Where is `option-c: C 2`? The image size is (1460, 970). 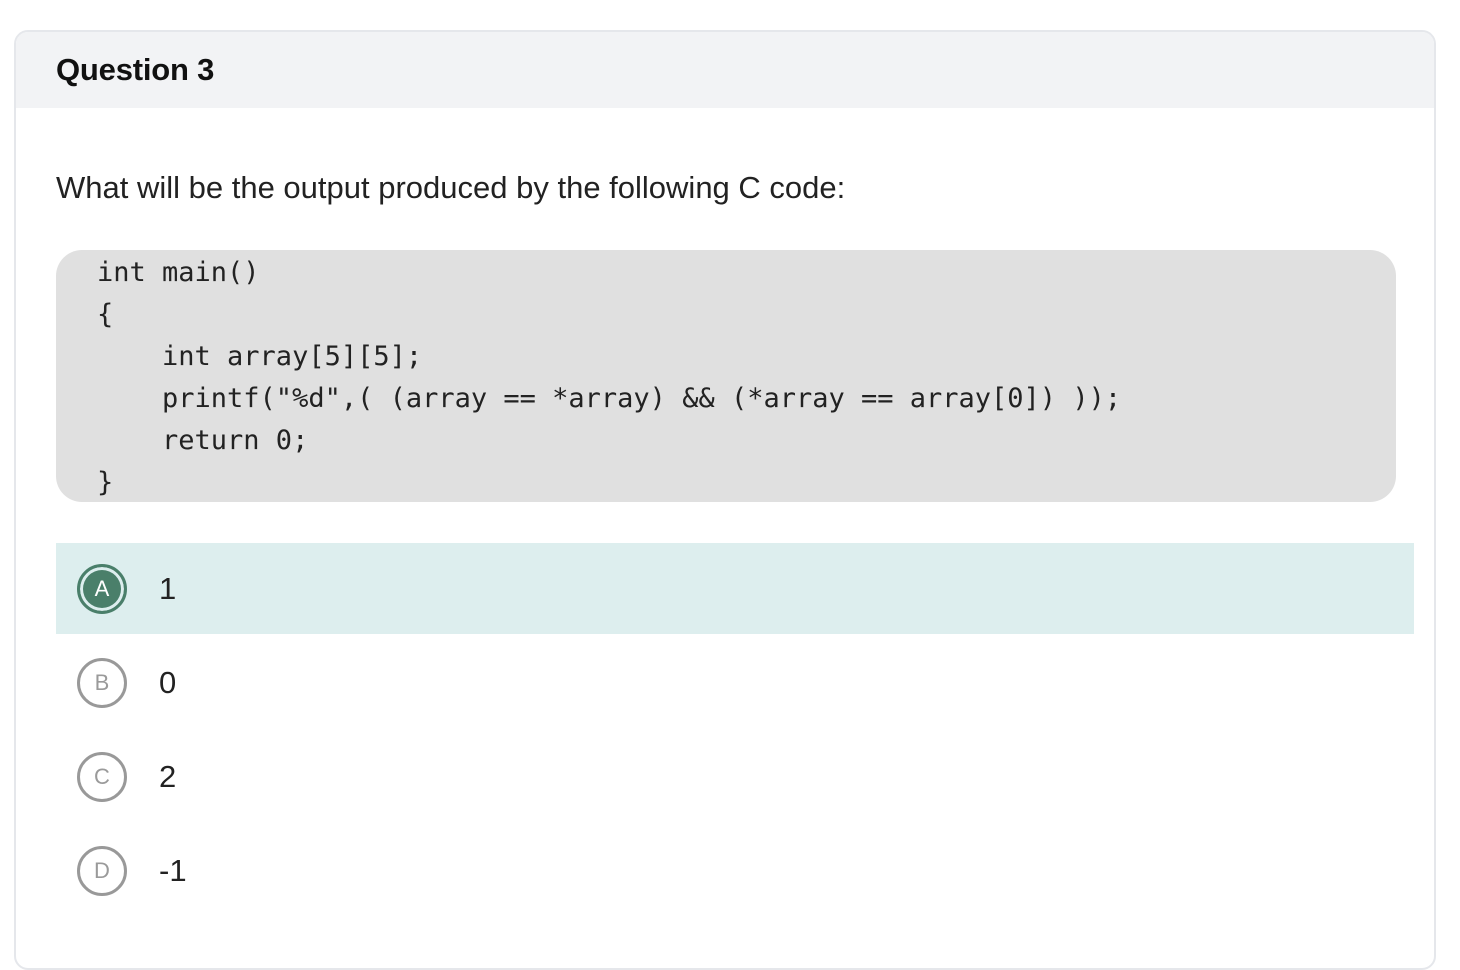
option-c: C 2 is located at coordinates (735, 776).